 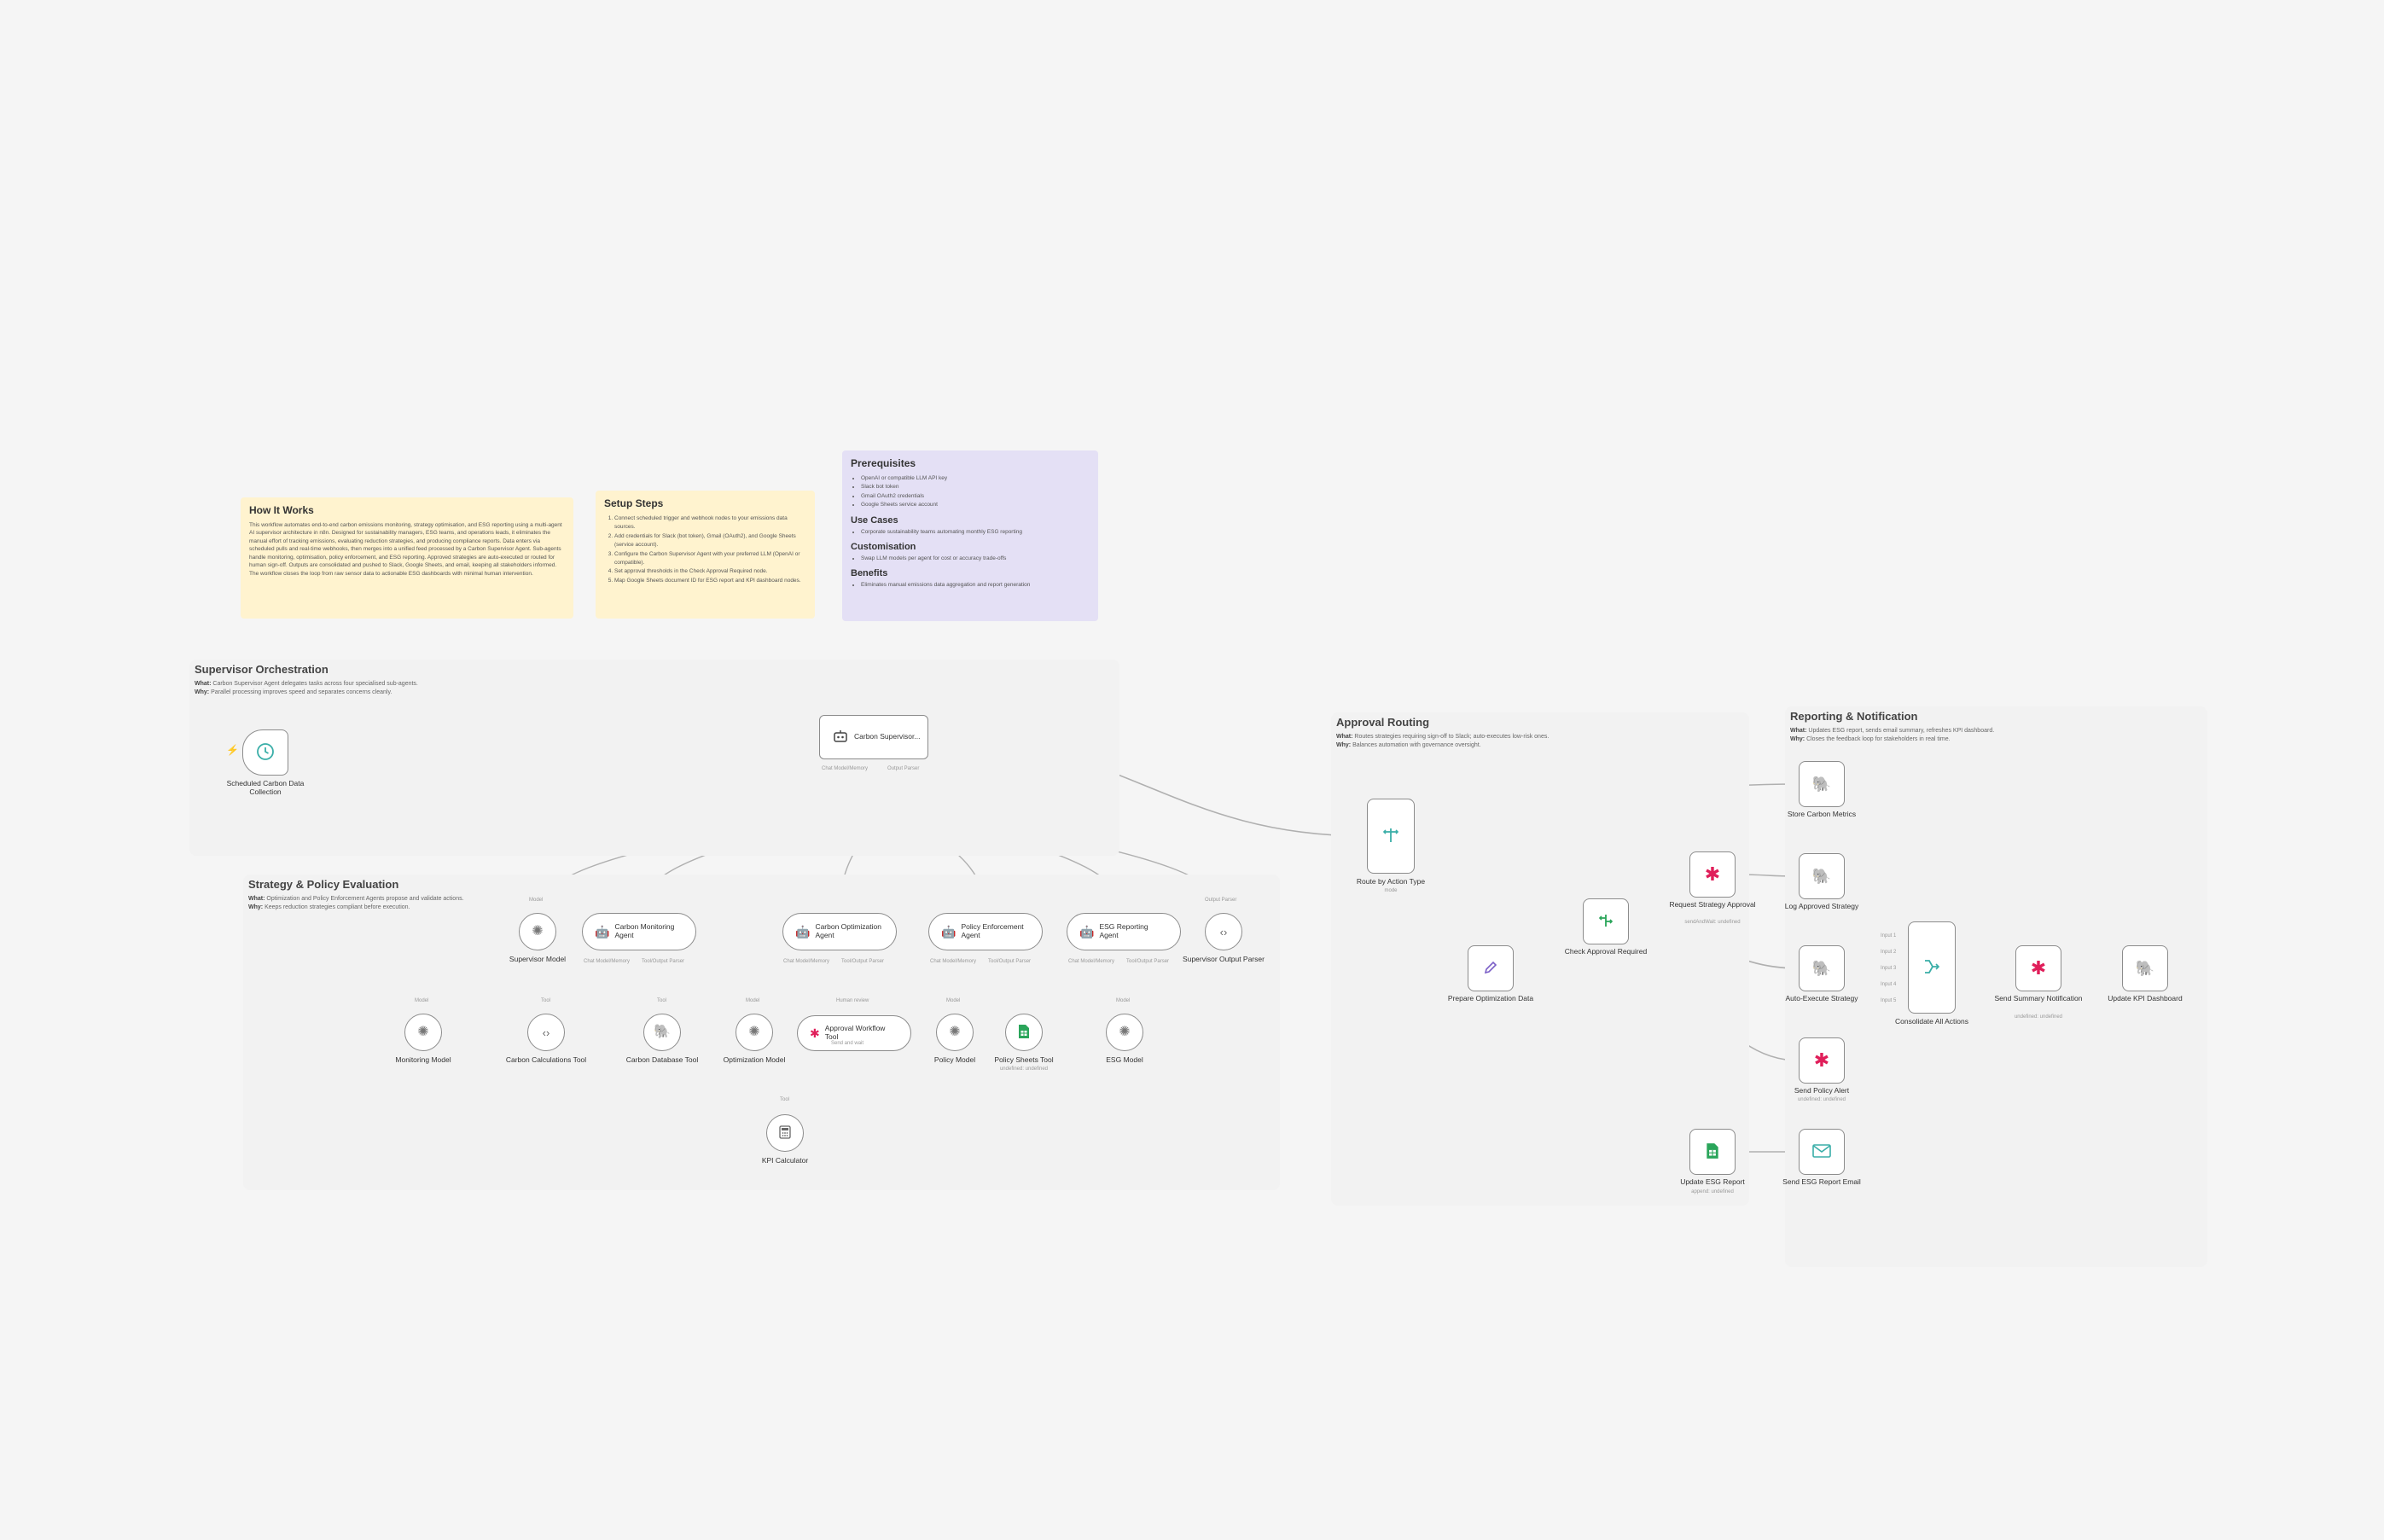 What do you see at coordinates (1822, 814) in the screenshot?
I see `node-label: Store Carbon Metrics` at bounding box center [1822, 814].